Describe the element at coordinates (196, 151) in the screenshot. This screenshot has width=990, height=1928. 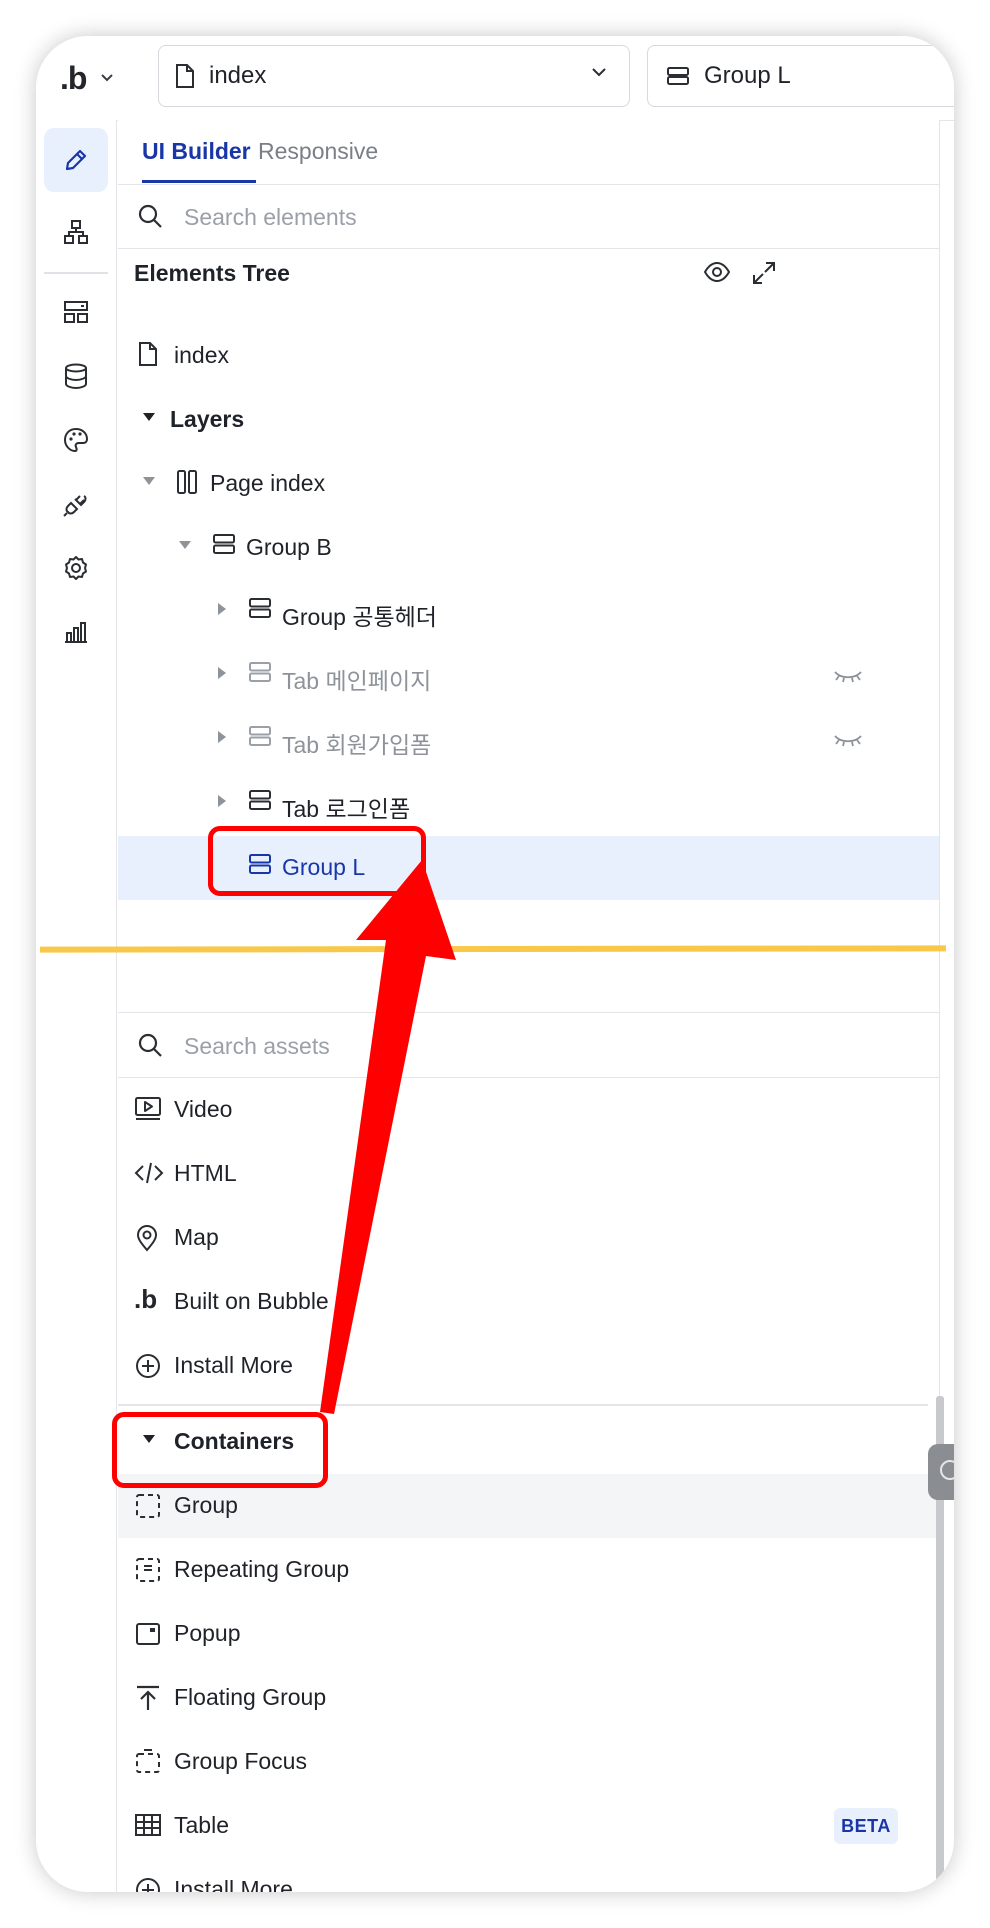
I see `tab-ui-builder: UI Builder` at that location.